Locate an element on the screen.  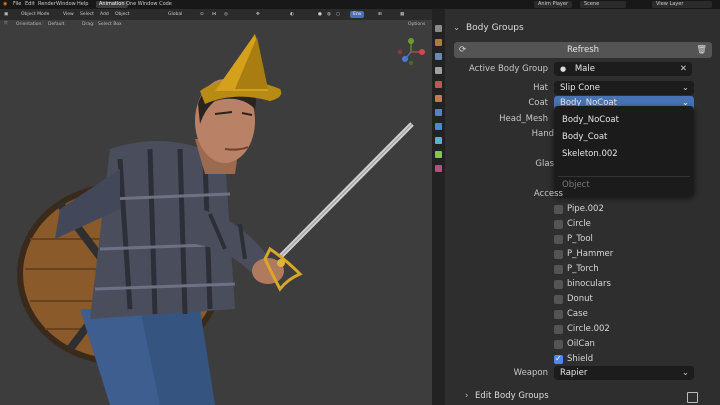
hat-label: Hat is located at coordinates (540, 88).